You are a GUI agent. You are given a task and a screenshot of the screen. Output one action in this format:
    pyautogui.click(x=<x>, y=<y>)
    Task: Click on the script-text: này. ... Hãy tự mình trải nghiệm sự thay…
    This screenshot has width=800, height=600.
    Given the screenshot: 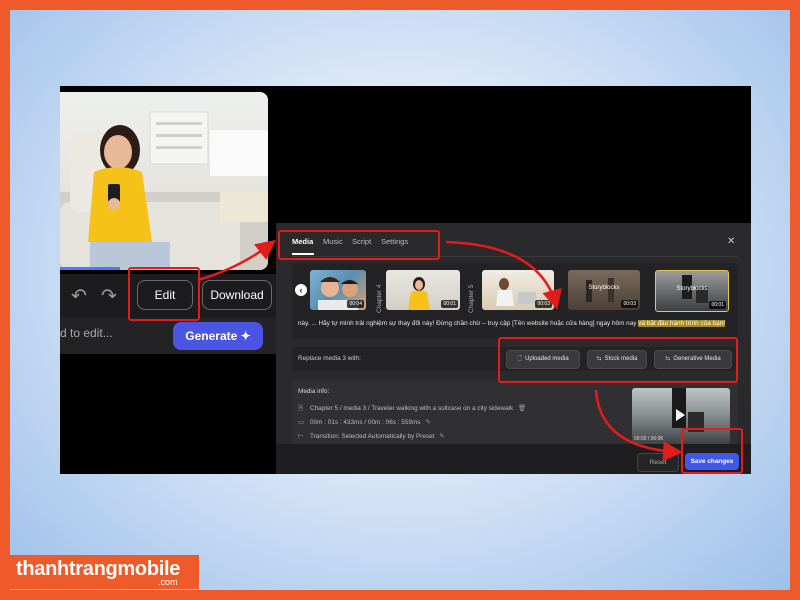 What is the action you would take?
    pyautogui.click(x=518, y=323)
    